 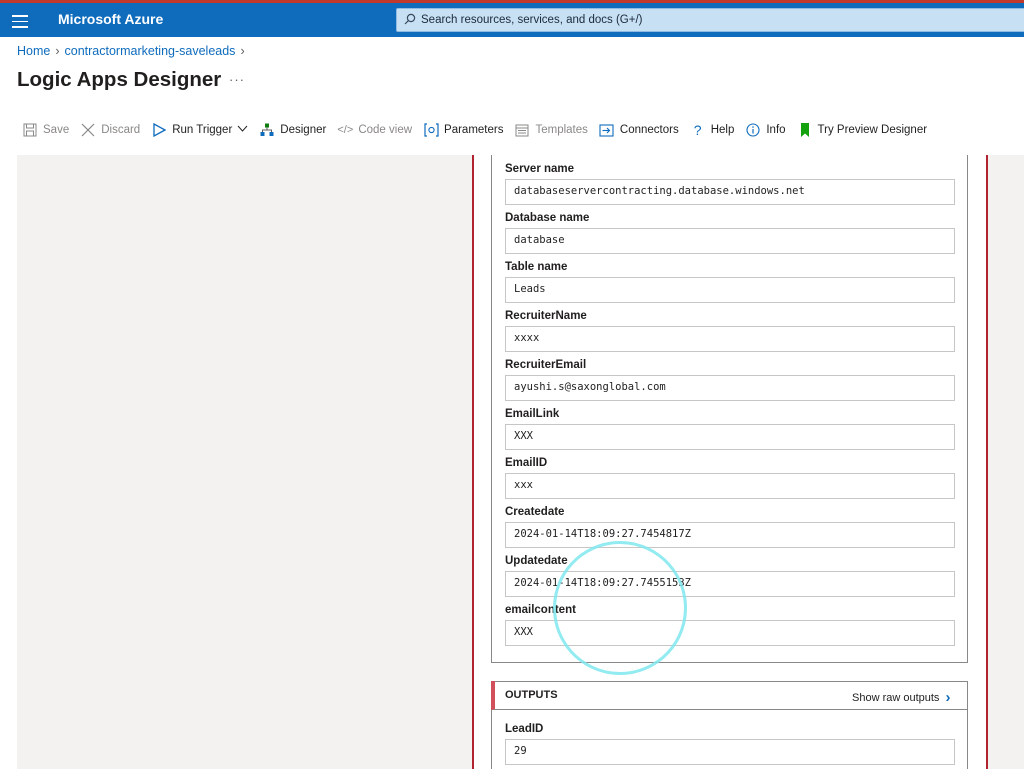 I want to click on connectors-button: Connectors, so click(x=639, y=130).